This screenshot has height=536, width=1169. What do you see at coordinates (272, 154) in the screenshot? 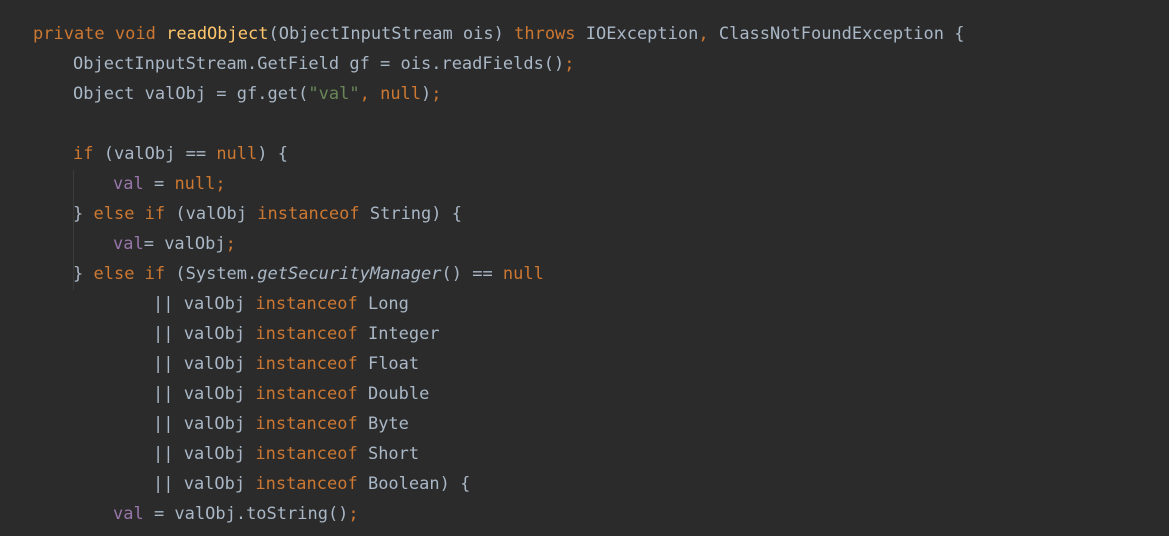
I see `code-token: ) {` at bounding box center [272, 154].